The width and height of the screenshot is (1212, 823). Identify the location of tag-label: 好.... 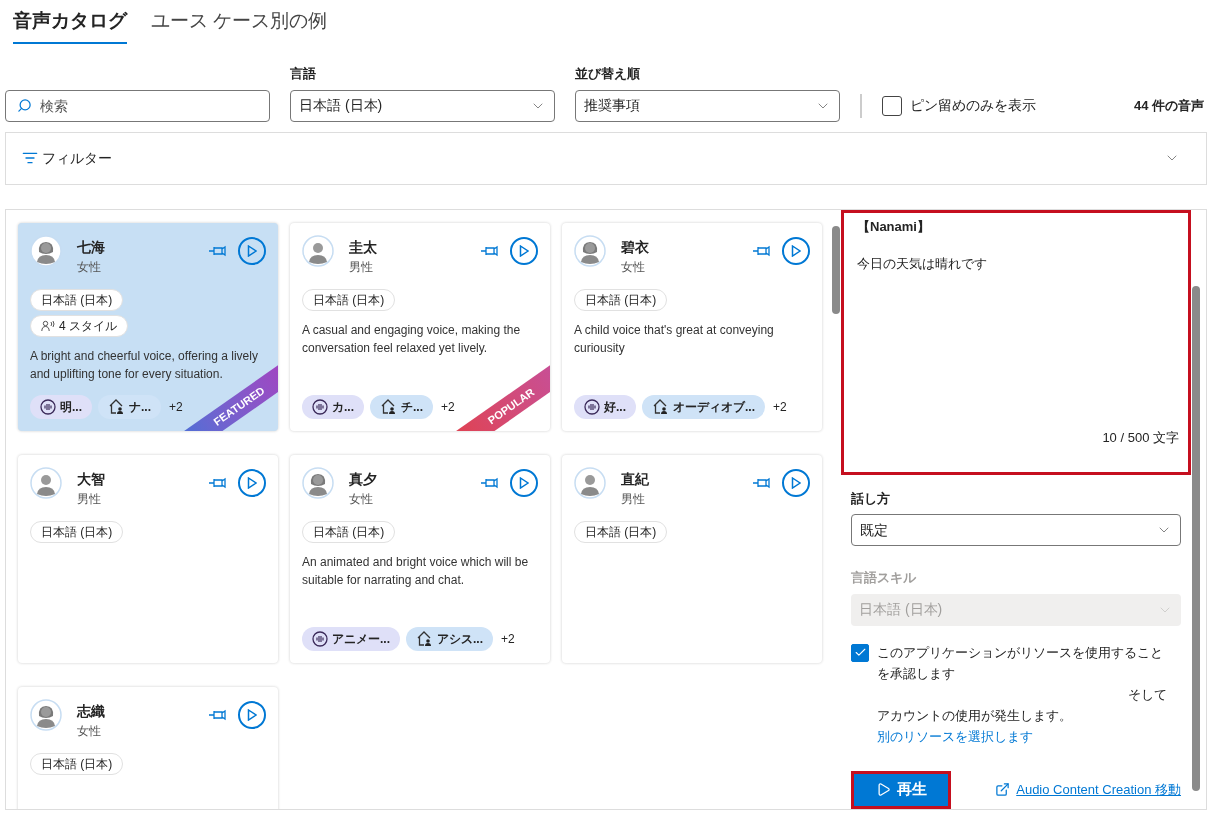
(615, 407).